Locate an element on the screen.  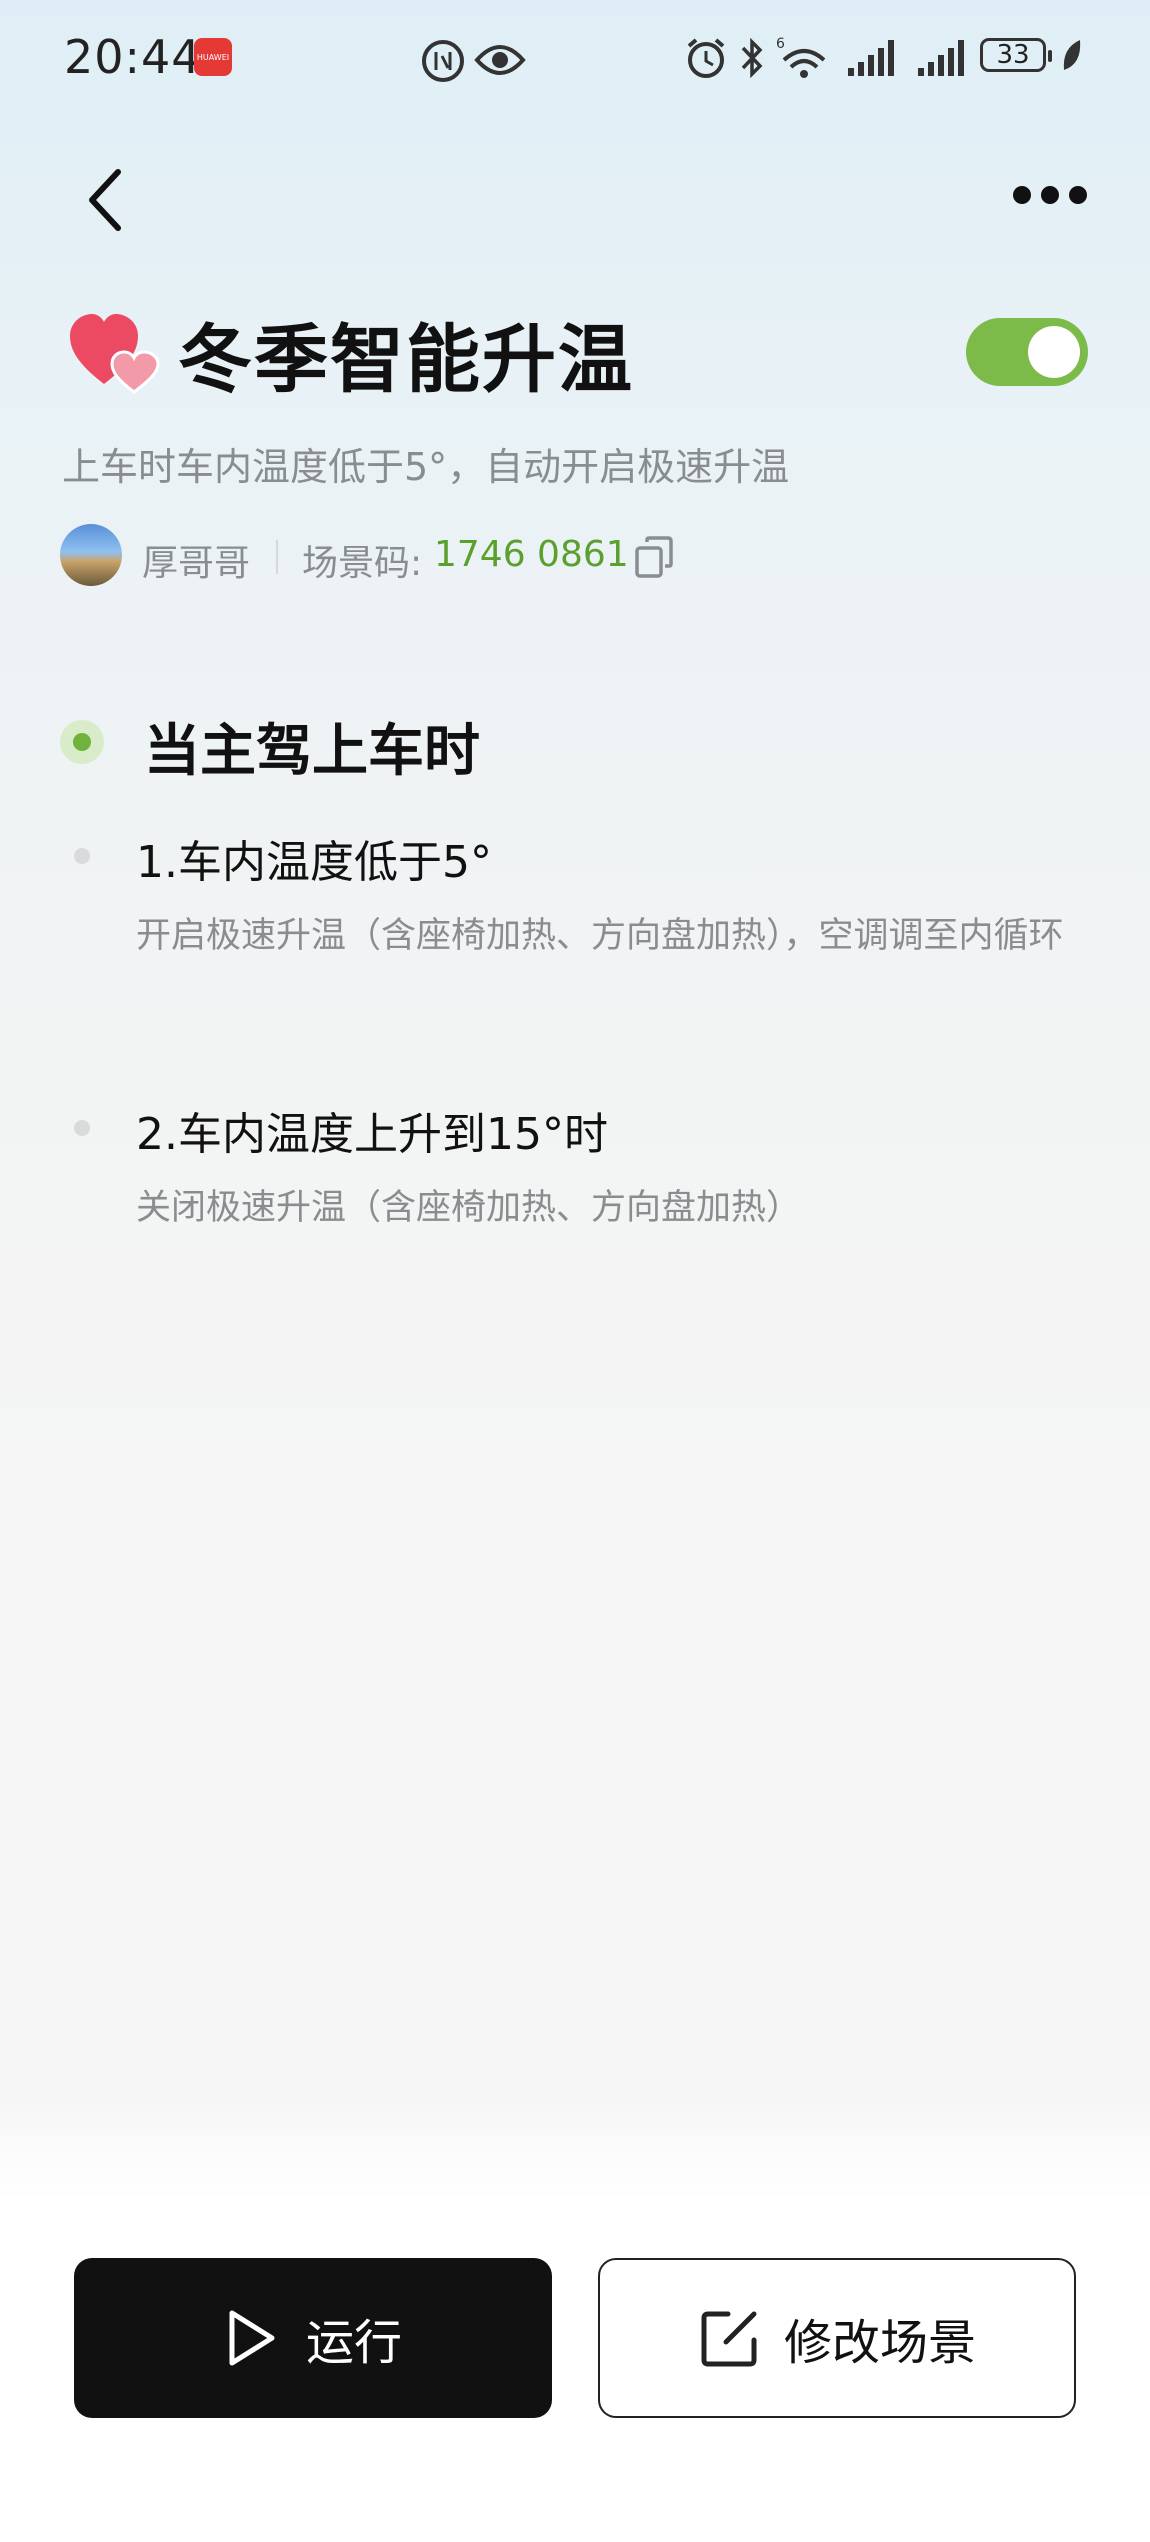
edit-icon is located at coordinates (729, 2339).